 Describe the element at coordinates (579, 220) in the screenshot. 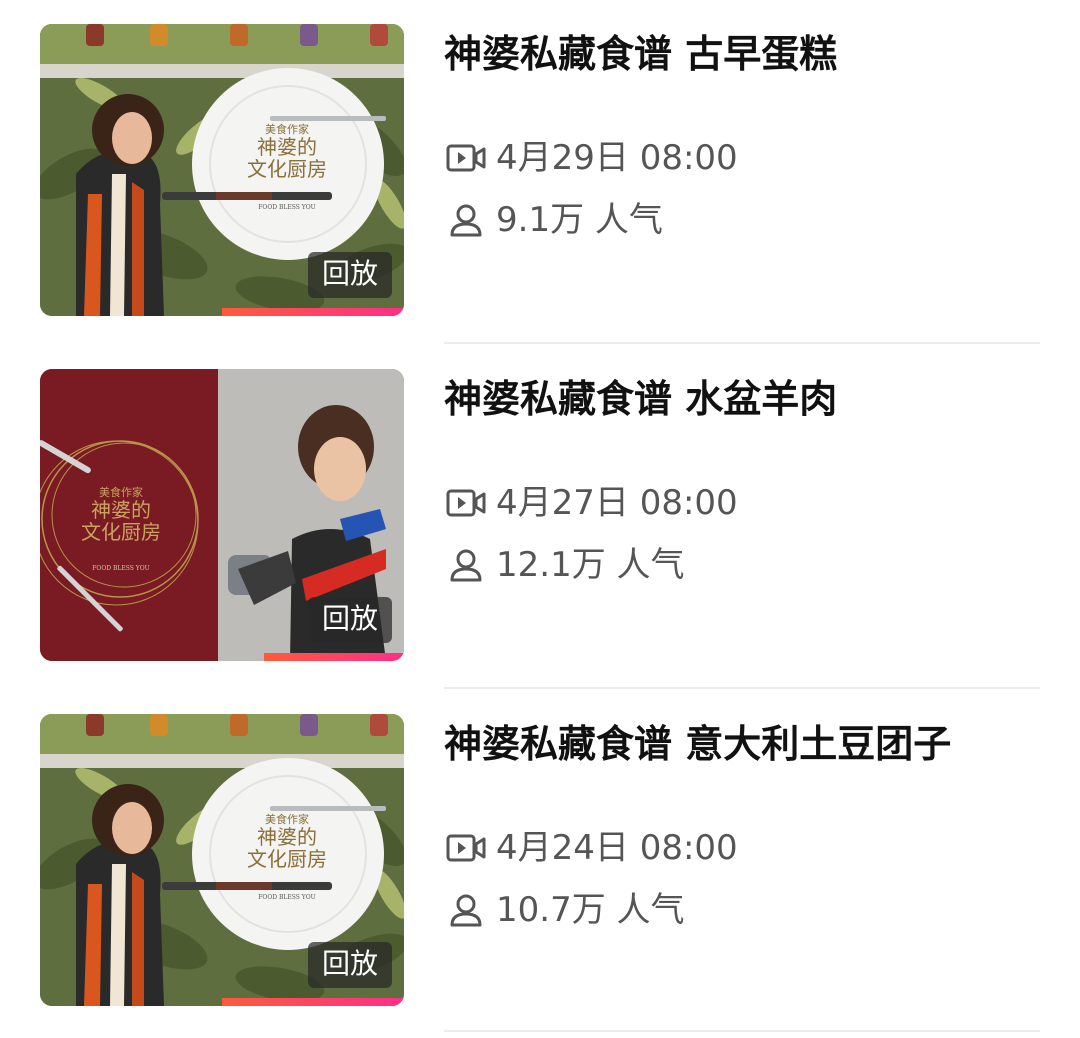

I see `stream-popularity: 9.1万 人气` at that location.